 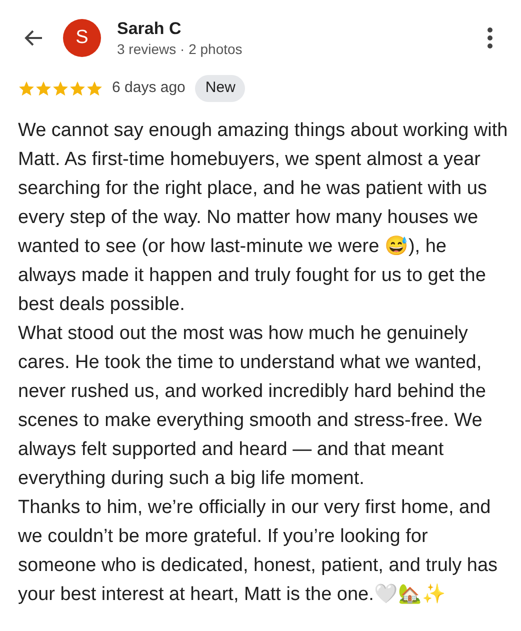 I want to click on review-time: 6 days ago, so click(x=149, y=88).